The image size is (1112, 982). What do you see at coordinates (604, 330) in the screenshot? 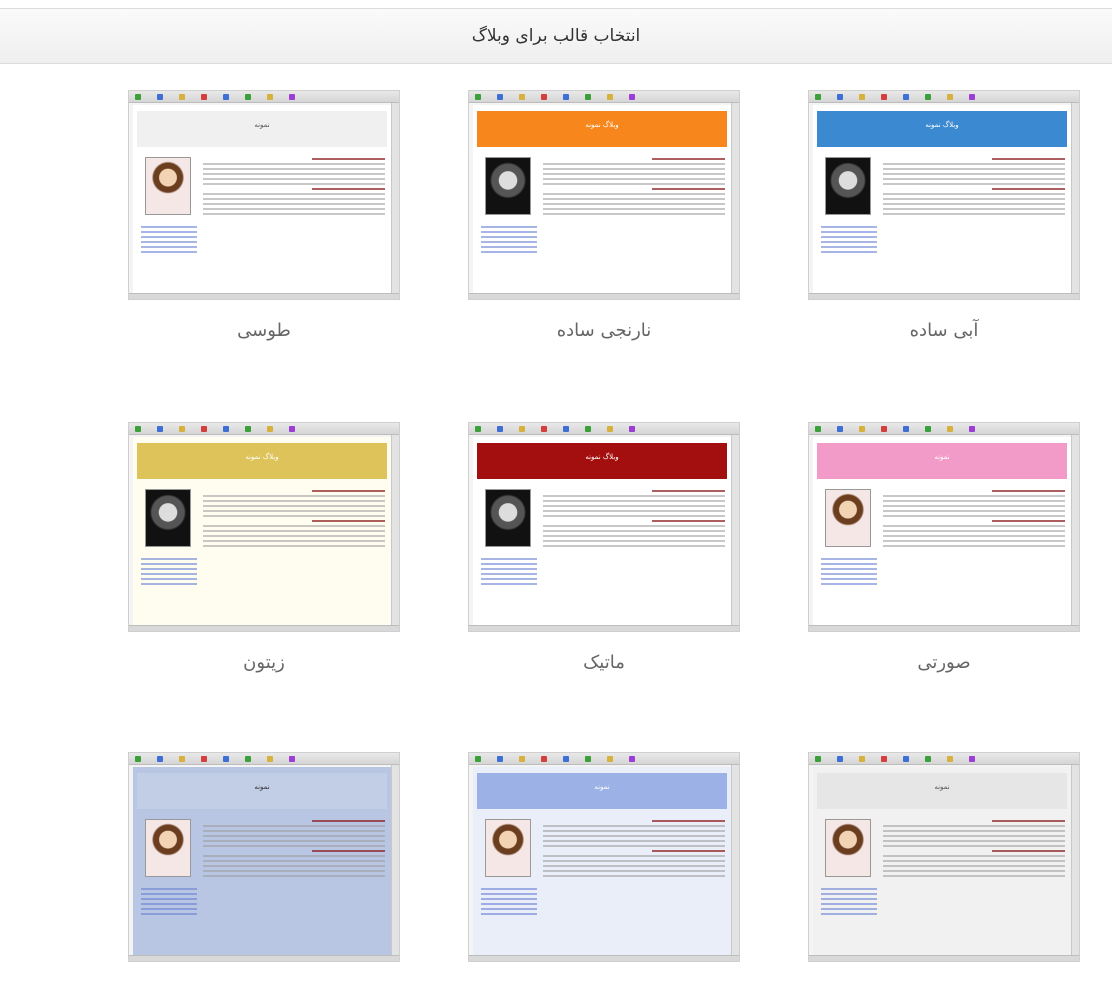
I see `theme-label: نارنجی ساده` at bounding box center [604, 330].